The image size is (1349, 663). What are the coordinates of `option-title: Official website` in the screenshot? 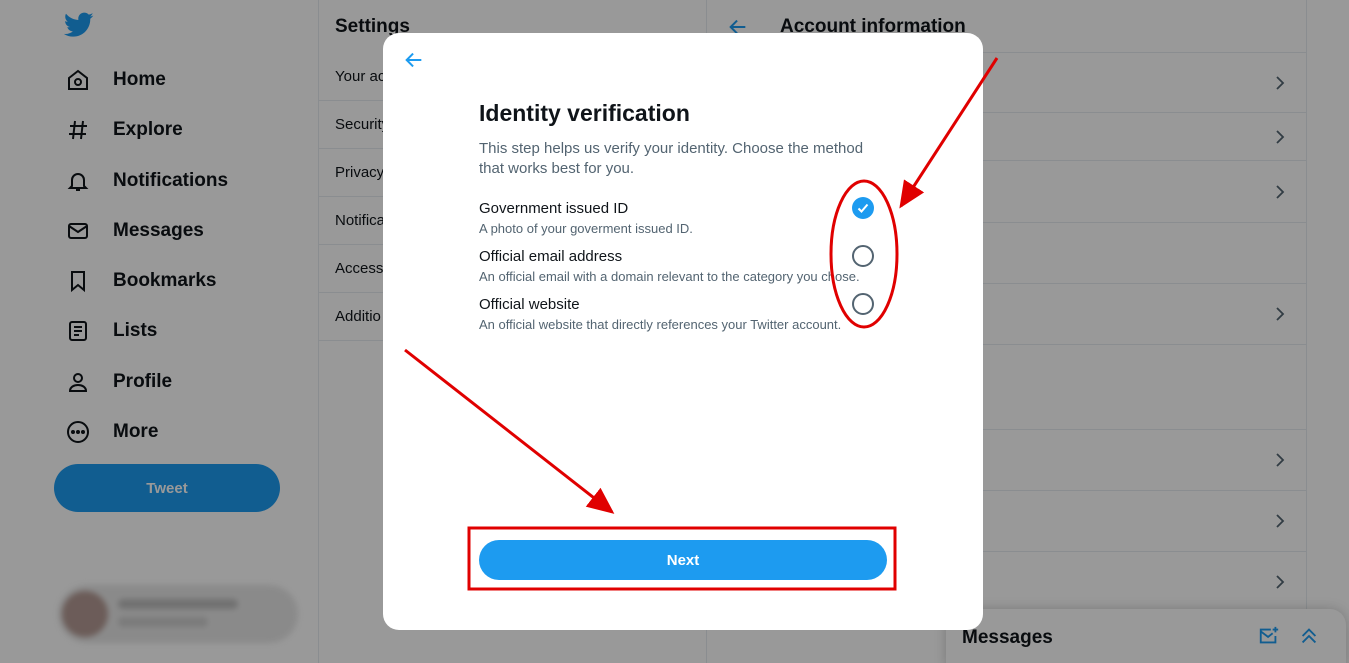 It's located at (529, 304).